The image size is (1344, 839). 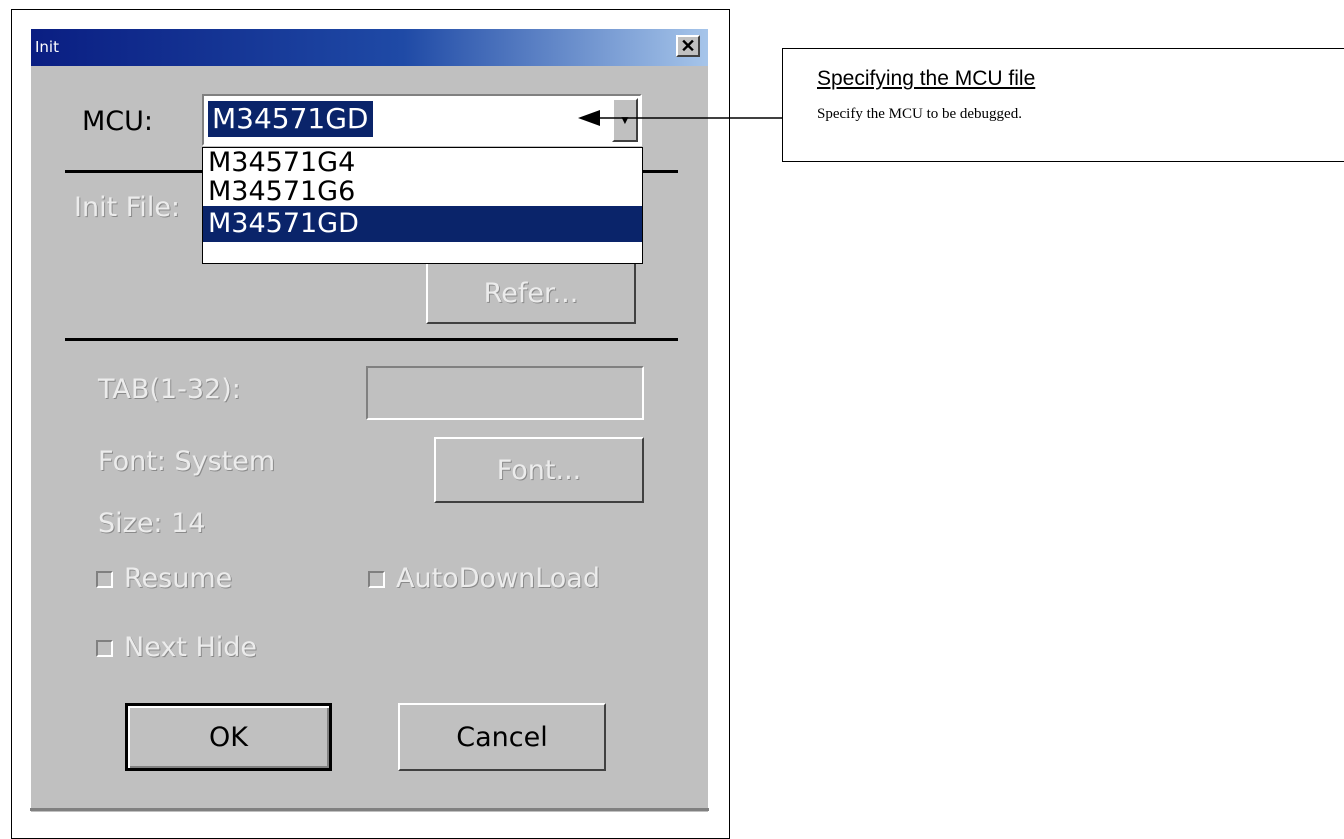 I want to click on separator-top-right, so click(x=660, y=171).